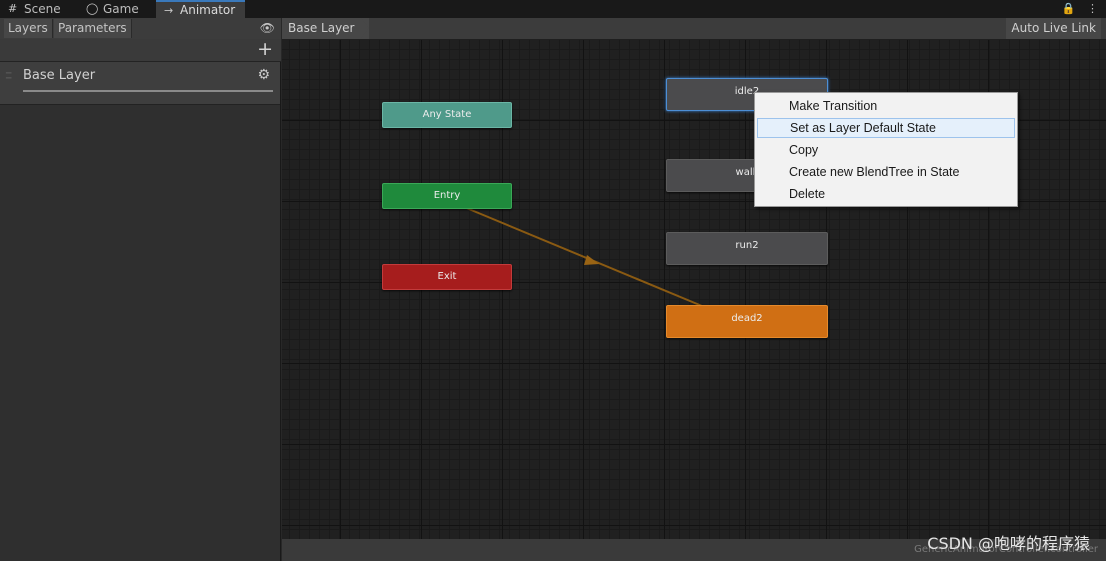 This screenshot has height=561, width=1106. Describe the element at coordinates (140, 29) in the screenshot. I see `panel-tabs: Layers Parameters 👁` at that location.